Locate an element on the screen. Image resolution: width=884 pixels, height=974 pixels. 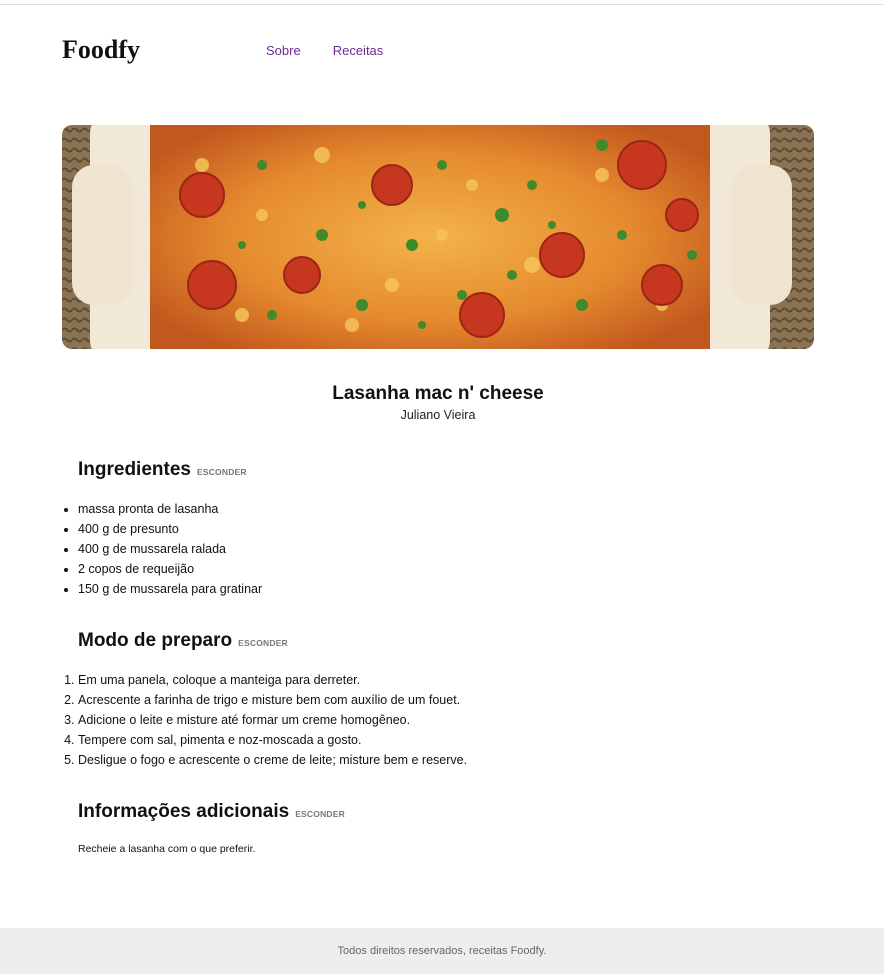
info-toggle: ESCONDER is located at coordinates (320, 814).